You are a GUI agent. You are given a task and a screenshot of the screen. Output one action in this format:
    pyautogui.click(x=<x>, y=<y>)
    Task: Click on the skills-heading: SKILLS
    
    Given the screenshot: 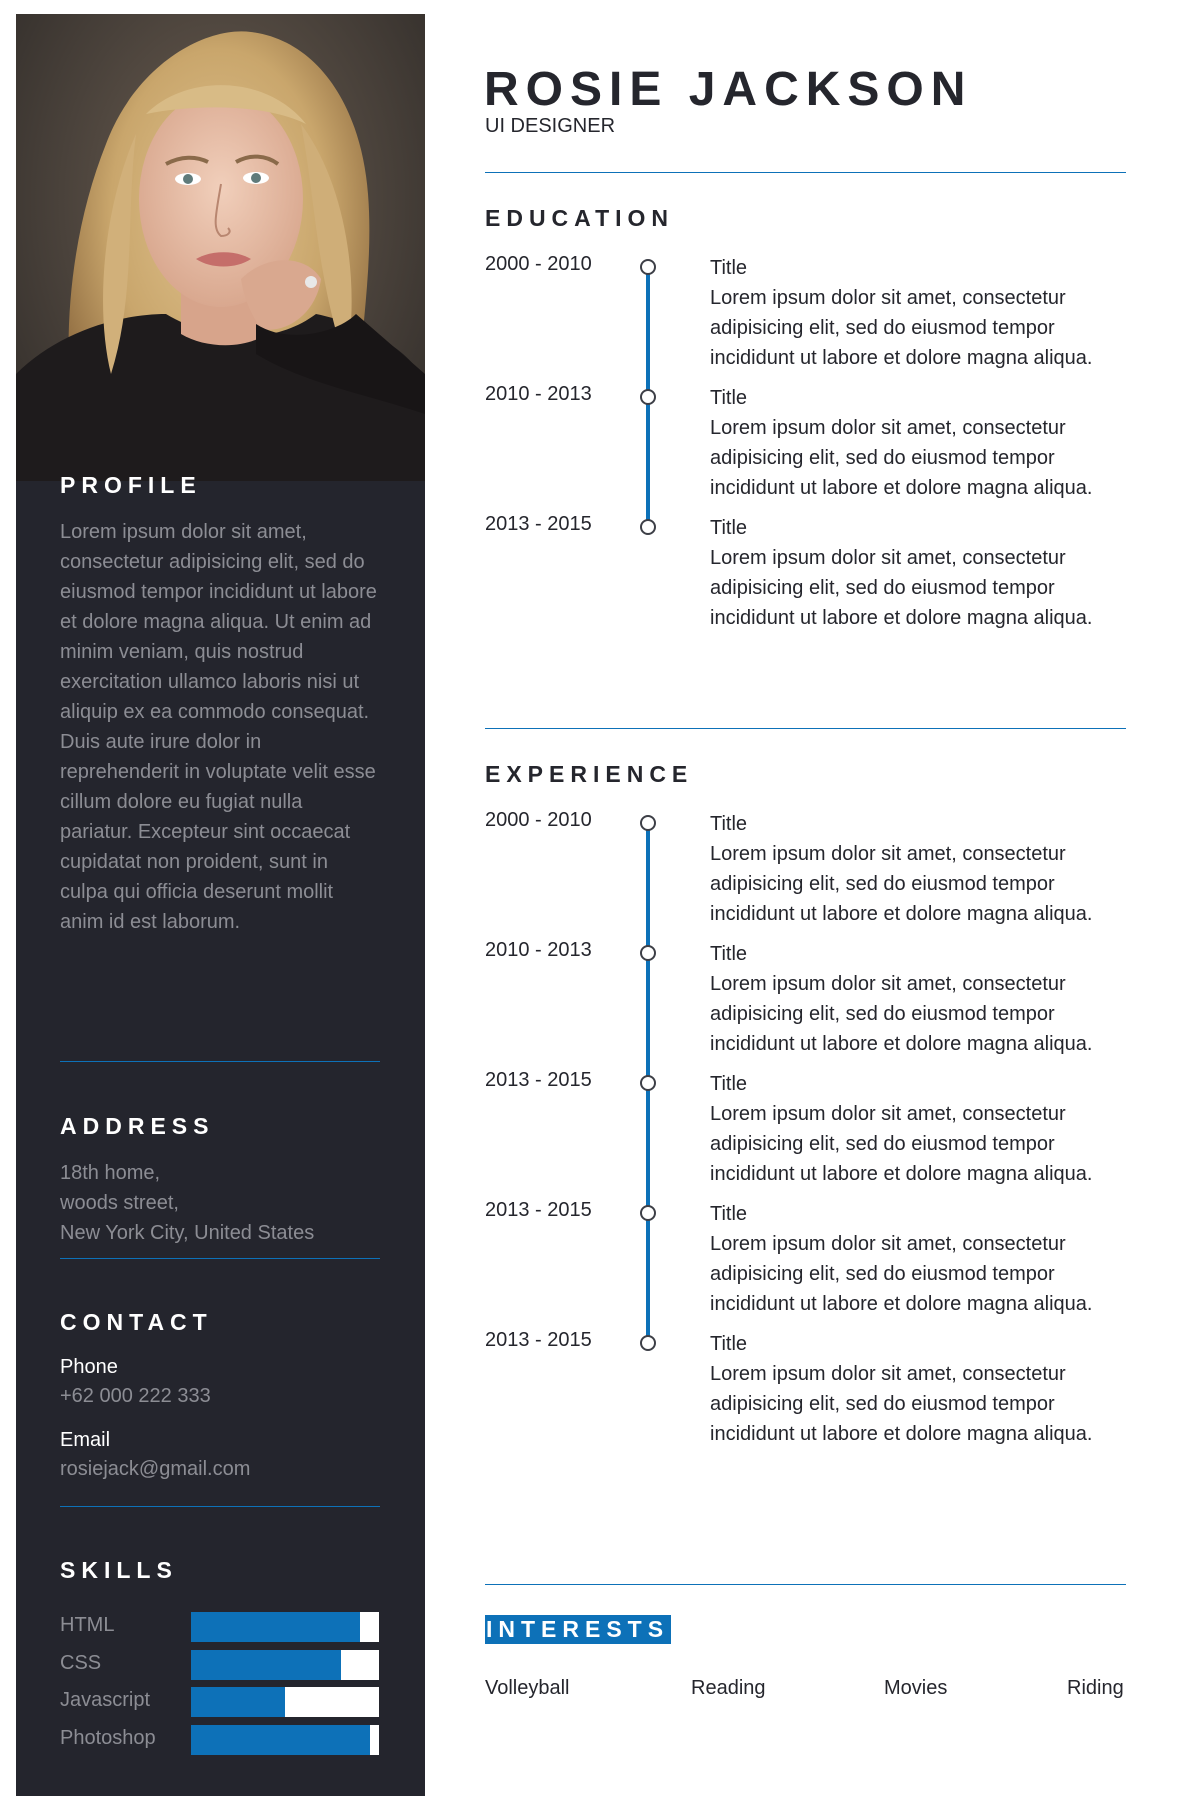 What is the action you would take?
    pyautogui.click(x=119, y=1570)
    